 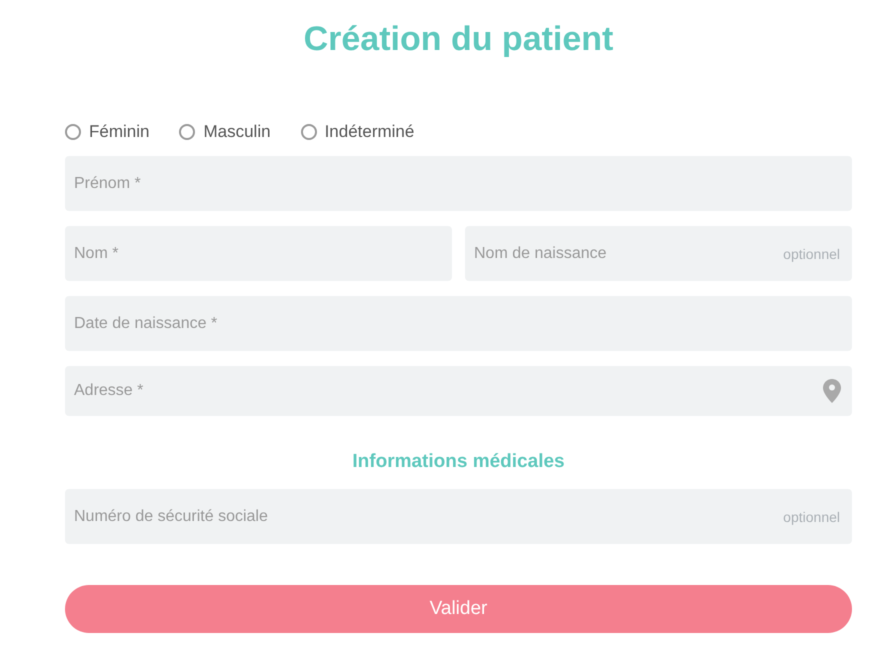 What do you see at coordinates (258, 253) in the screenshot?
I see `input-field: Nom *` at bounding box center [258, 253].